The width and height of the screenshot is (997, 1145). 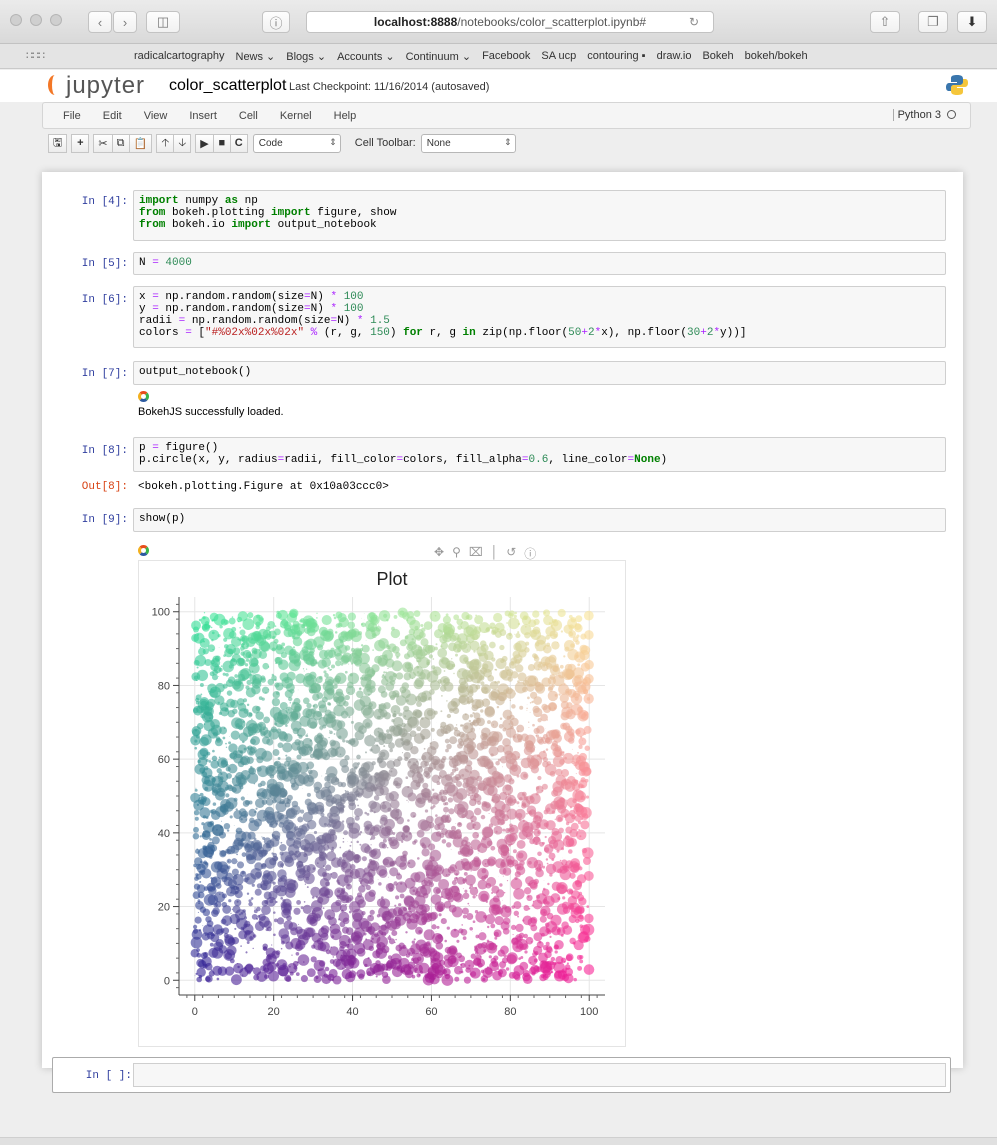 What do you see at coordinates (539, 373) in the screenshot?
I see `code-cell-7: output_notebook()` at bounding box center [539, 373].